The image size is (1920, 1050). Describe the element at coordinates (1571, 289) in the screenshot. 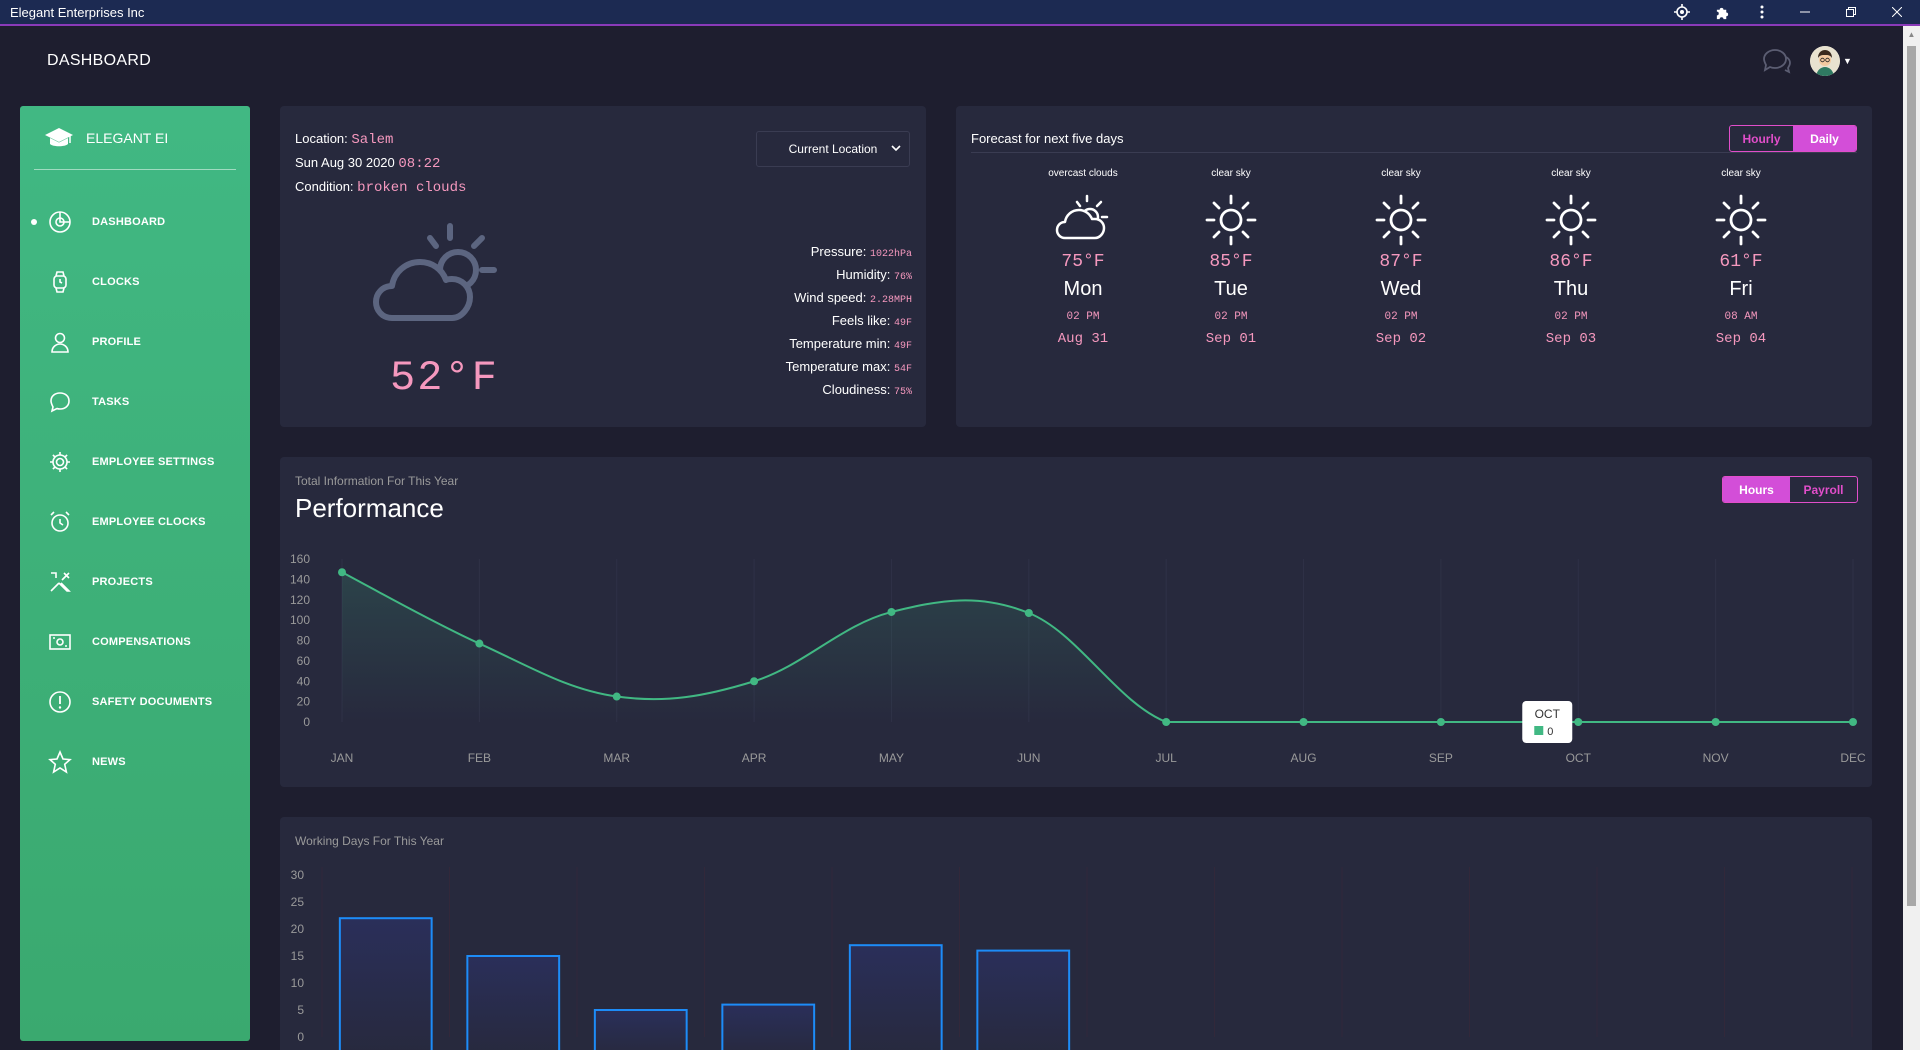

I see `forecast-weekday: Thu` at that location.